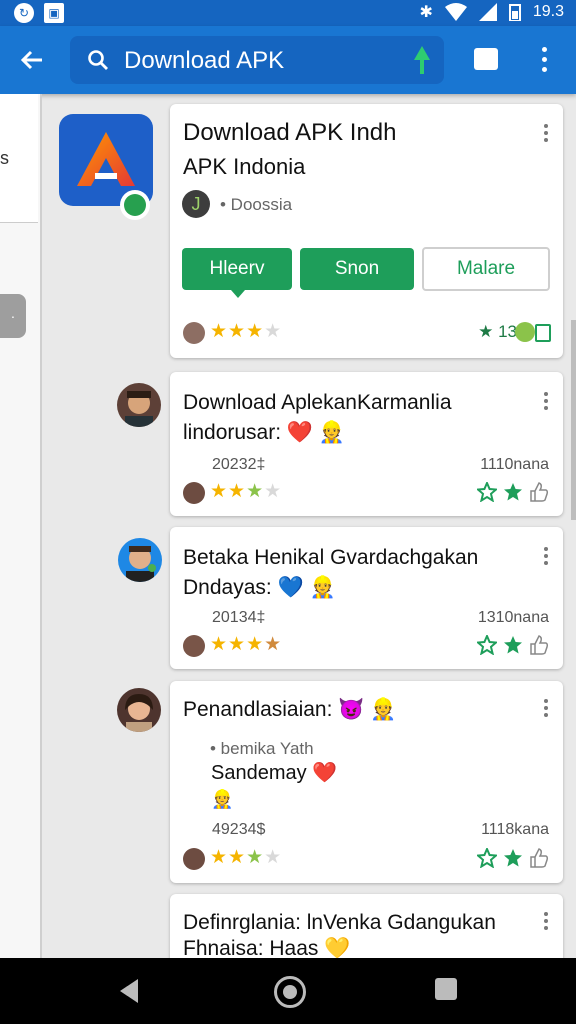 Image resolution: width=576 pixels, height=1024 pixels. Describe the element at coordinates (13, 316) in the screenshot. I see `drawer-handle: ·` at that location.